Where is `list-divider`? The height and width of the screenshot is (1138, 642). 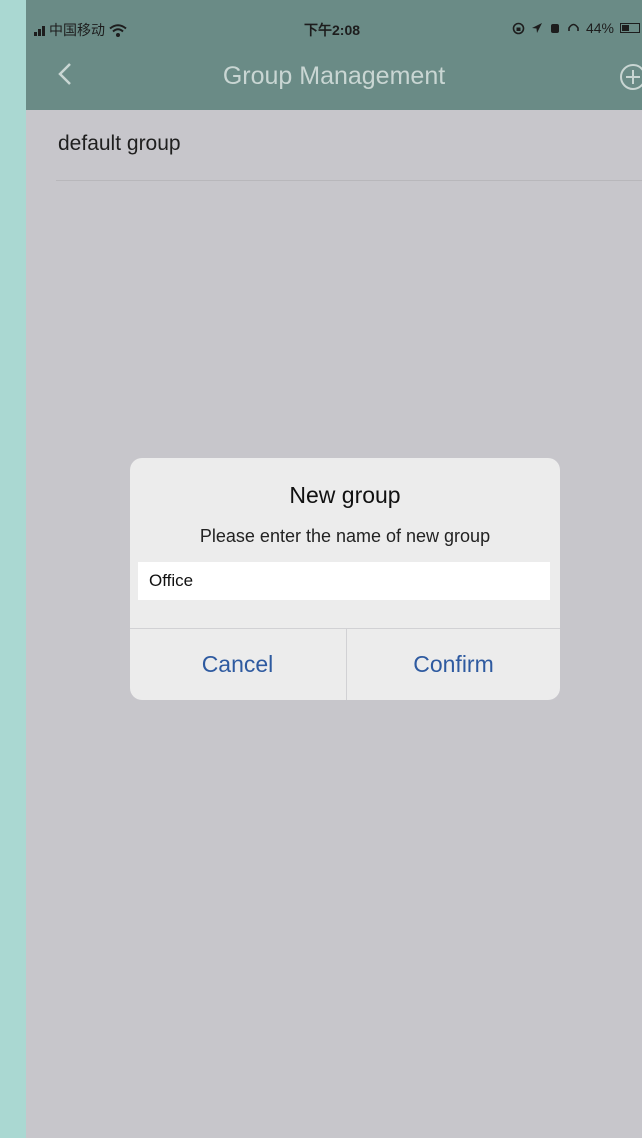
list-divider is located at coordinates (349, 180).